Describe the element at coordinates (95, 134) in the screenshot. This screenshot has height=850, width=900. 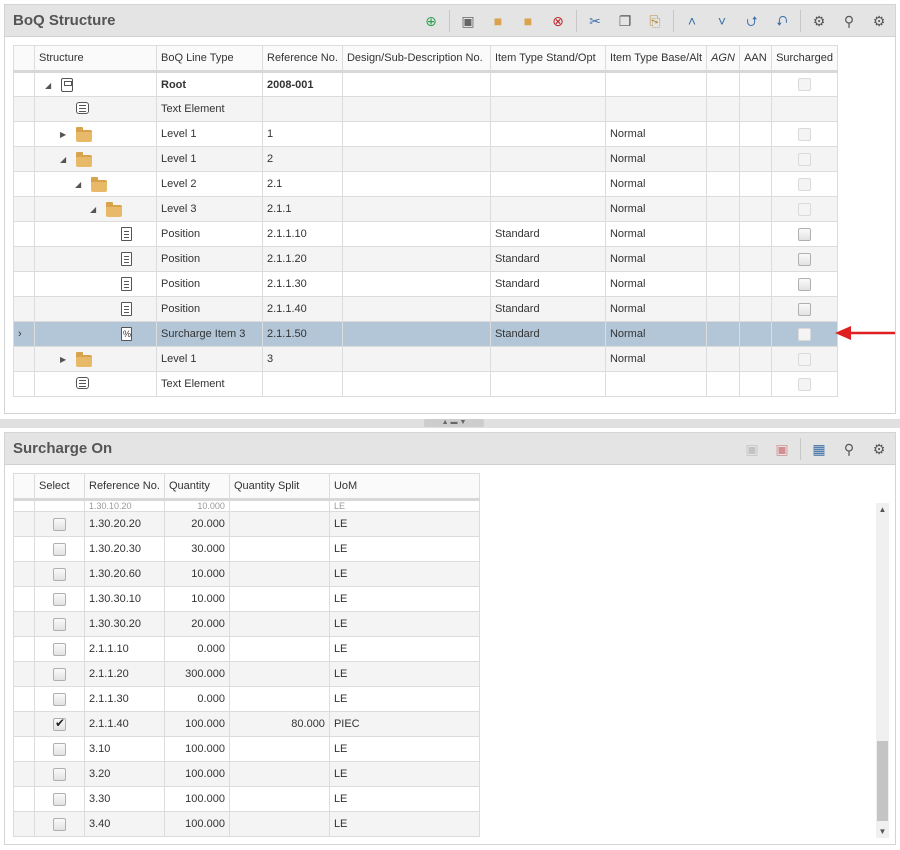
I see `structure-cell: ▶` at that location.